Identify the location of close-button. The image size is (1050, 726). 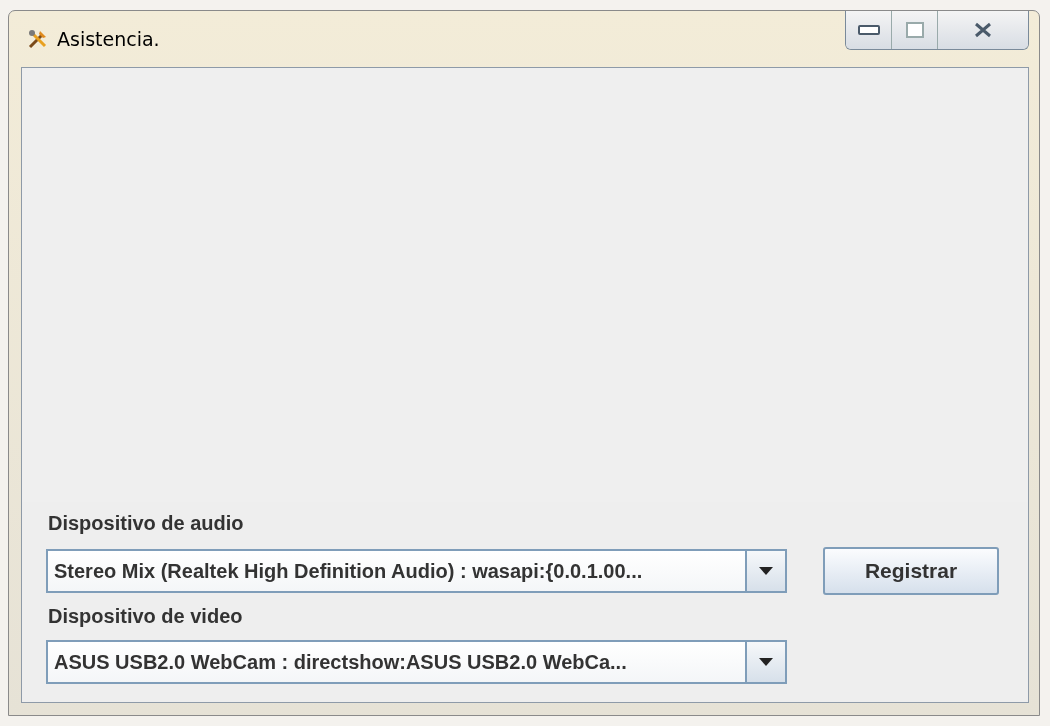
(983, 30).